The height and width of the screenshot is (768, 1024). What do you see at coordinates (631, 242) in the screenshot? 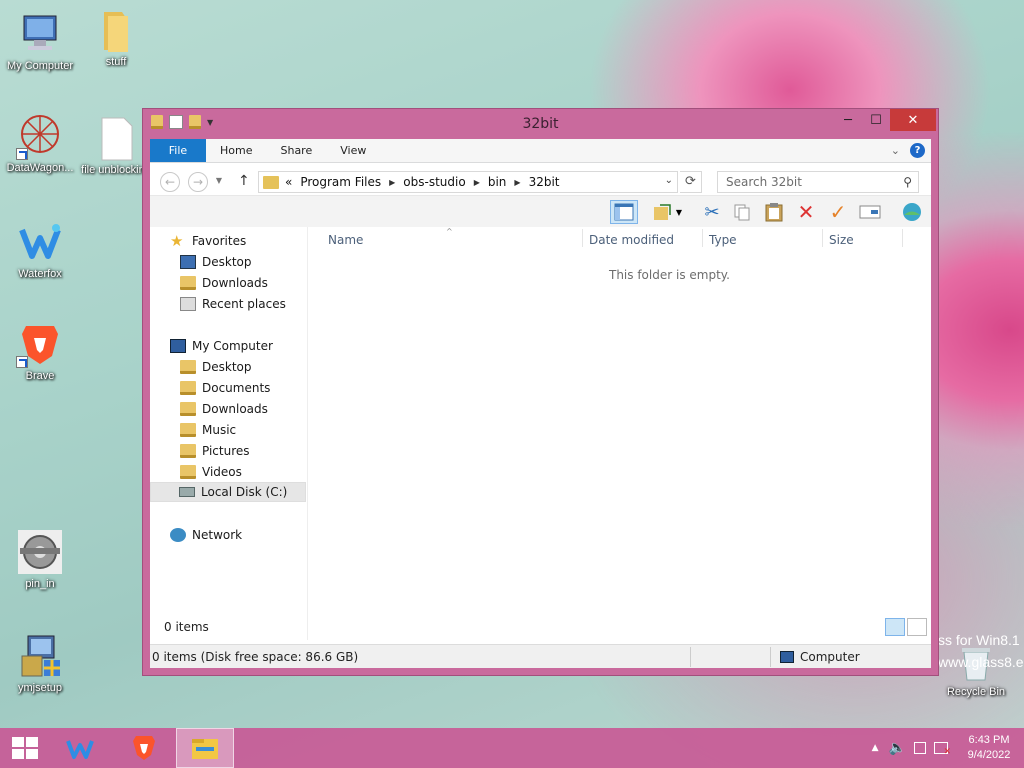
I see `column-header-date-modified: Date modified` at bounding box center [631, 242].